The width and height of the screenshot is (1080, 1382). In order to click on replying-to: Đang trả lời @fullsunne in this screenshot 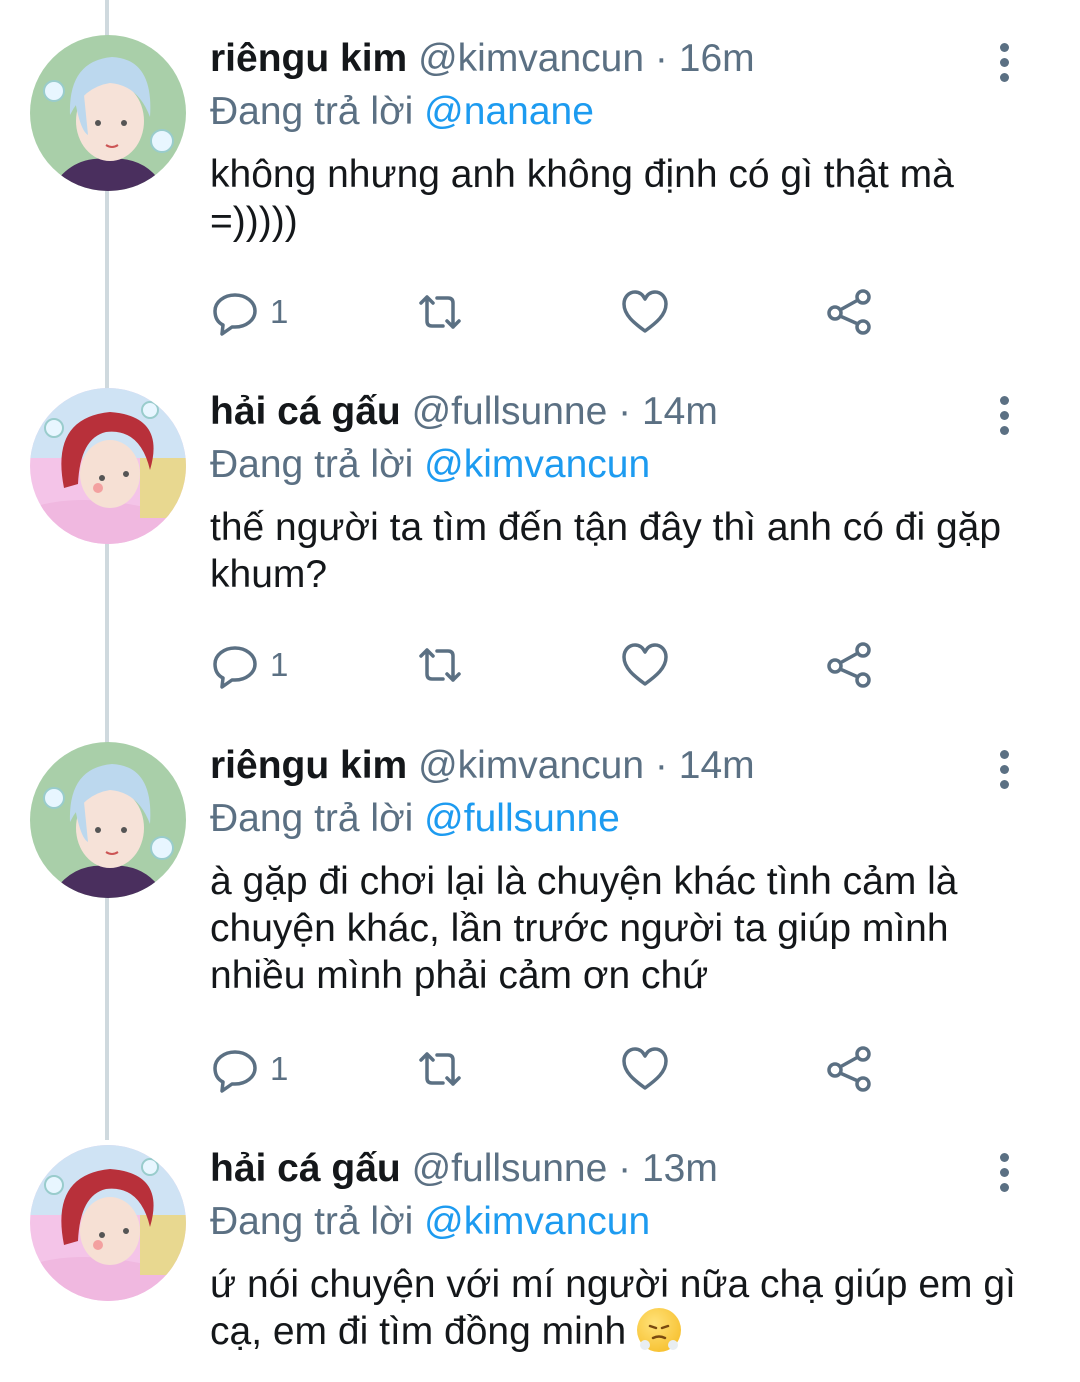, I will do `click(625, 819)`.